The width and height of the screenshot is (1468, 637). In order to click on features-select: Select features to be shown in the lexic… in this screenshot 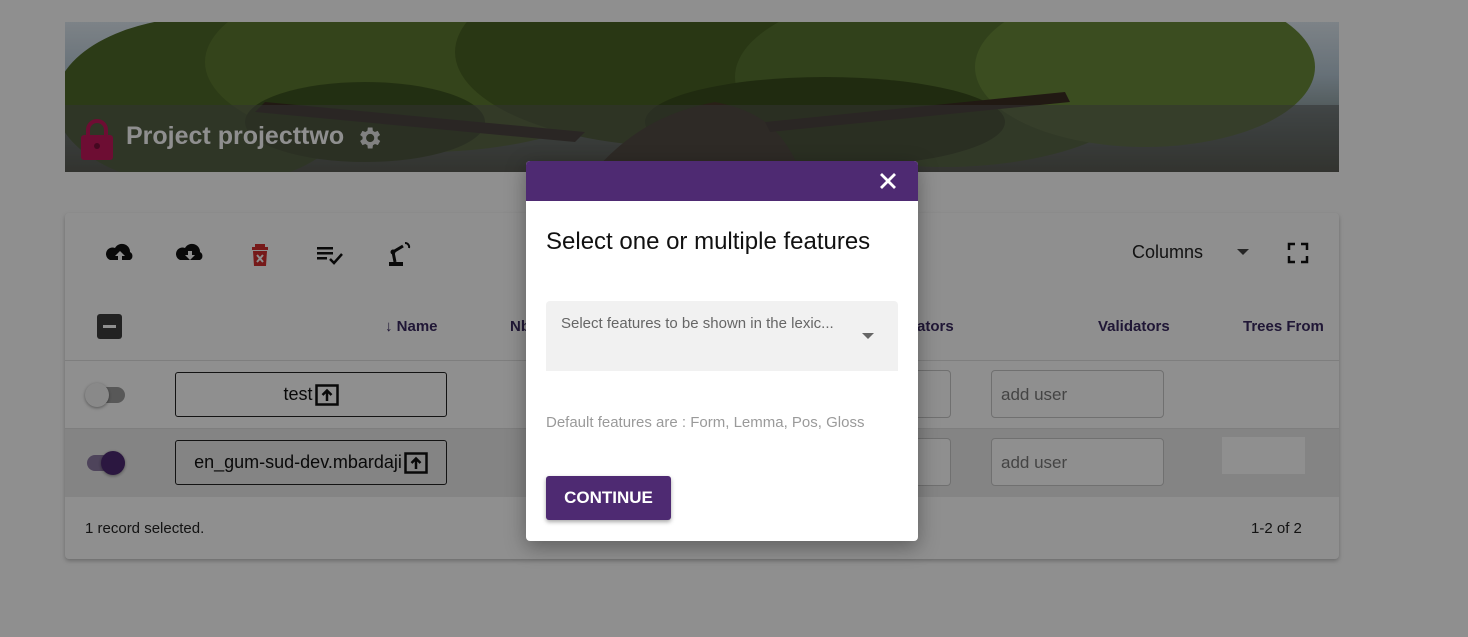, I will do `click(722, 336)`.